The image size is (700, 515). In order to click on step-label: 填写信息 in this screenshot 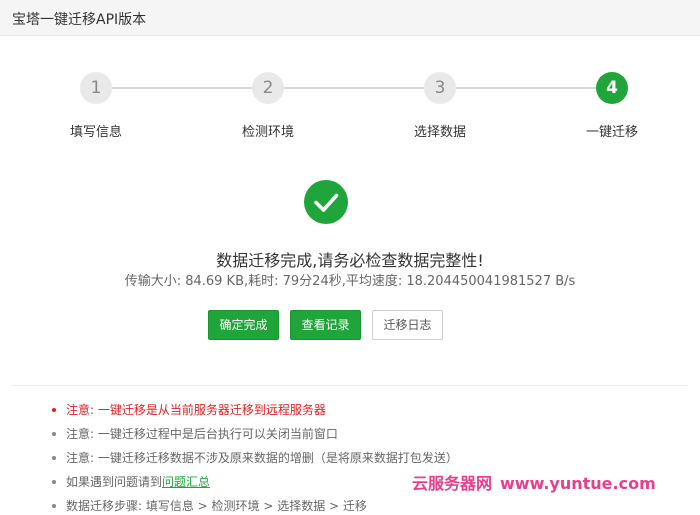, I will do `click(95, 132)`.